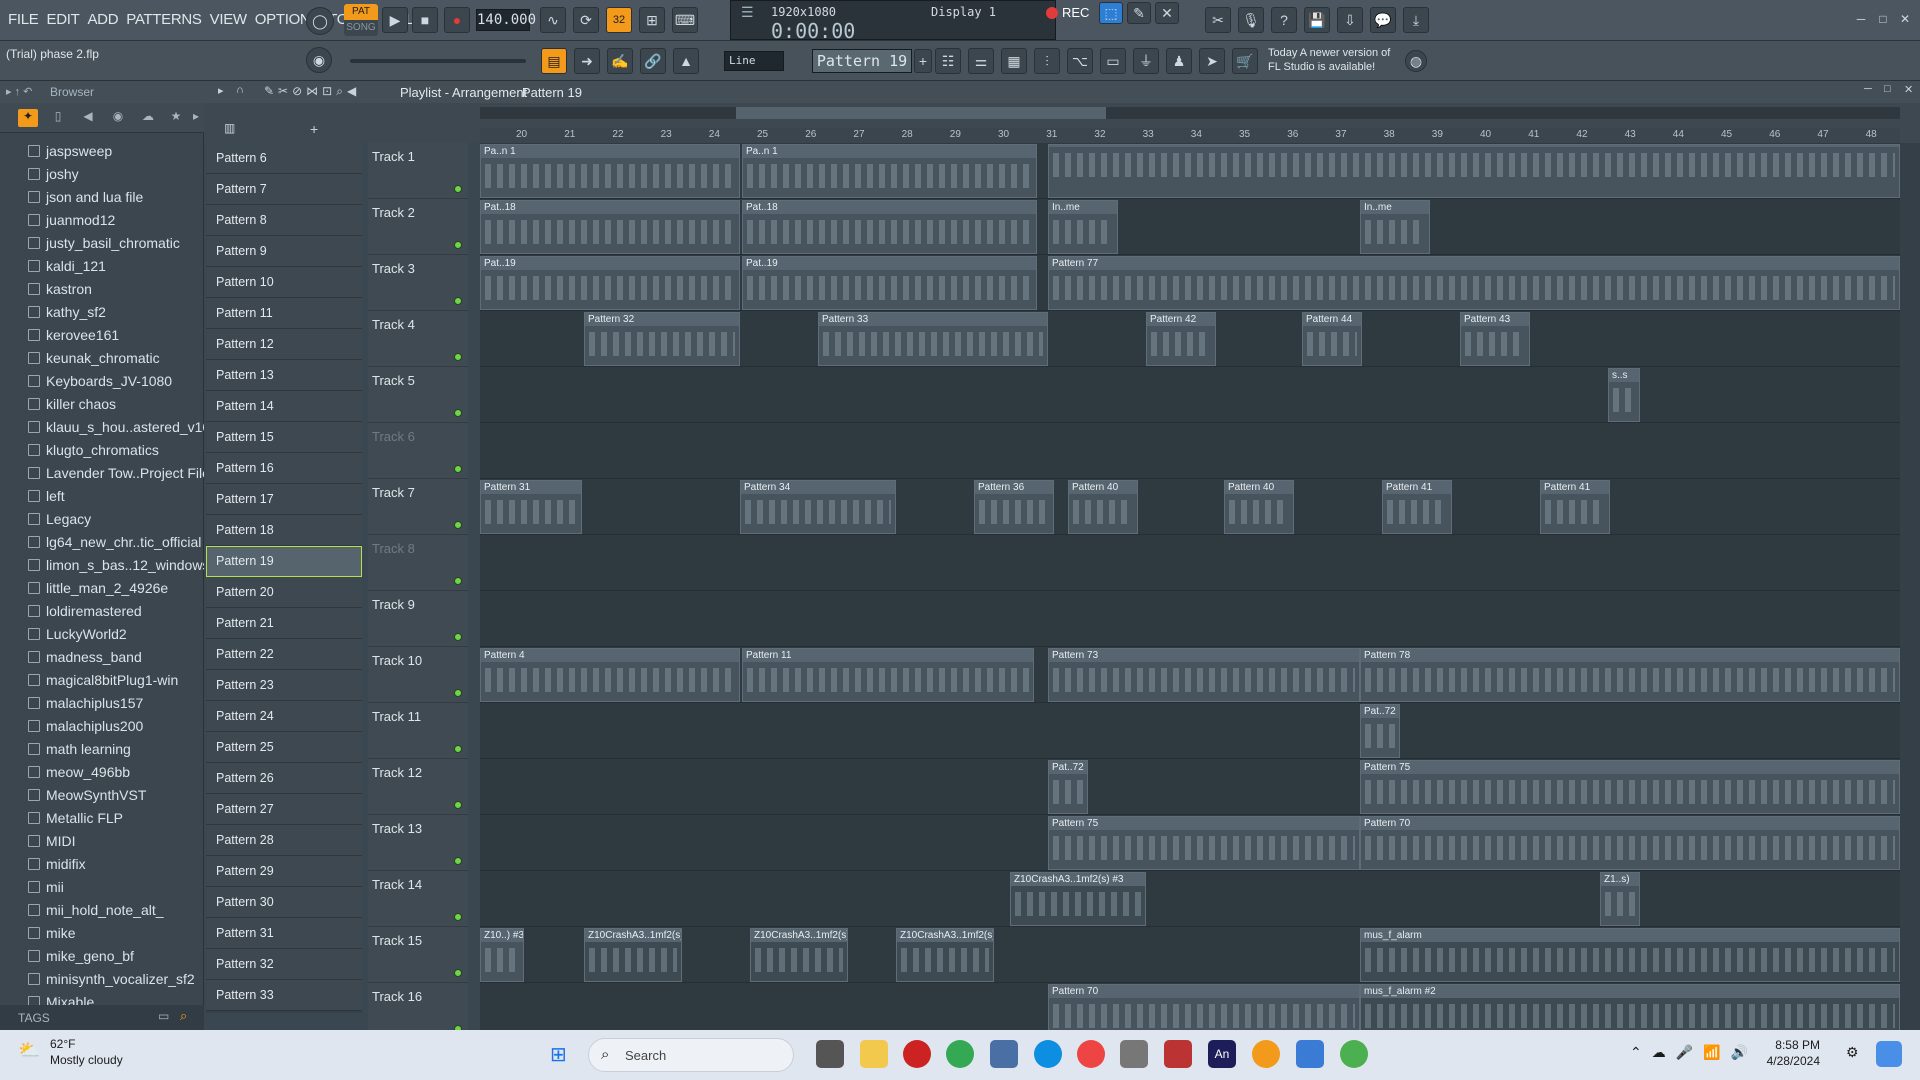  What do you see at coordinates (116, 541) in the screenshot?
I see `browser-folder-item: lg64_new_chr..tic_official` at bounding box center [116, 541].